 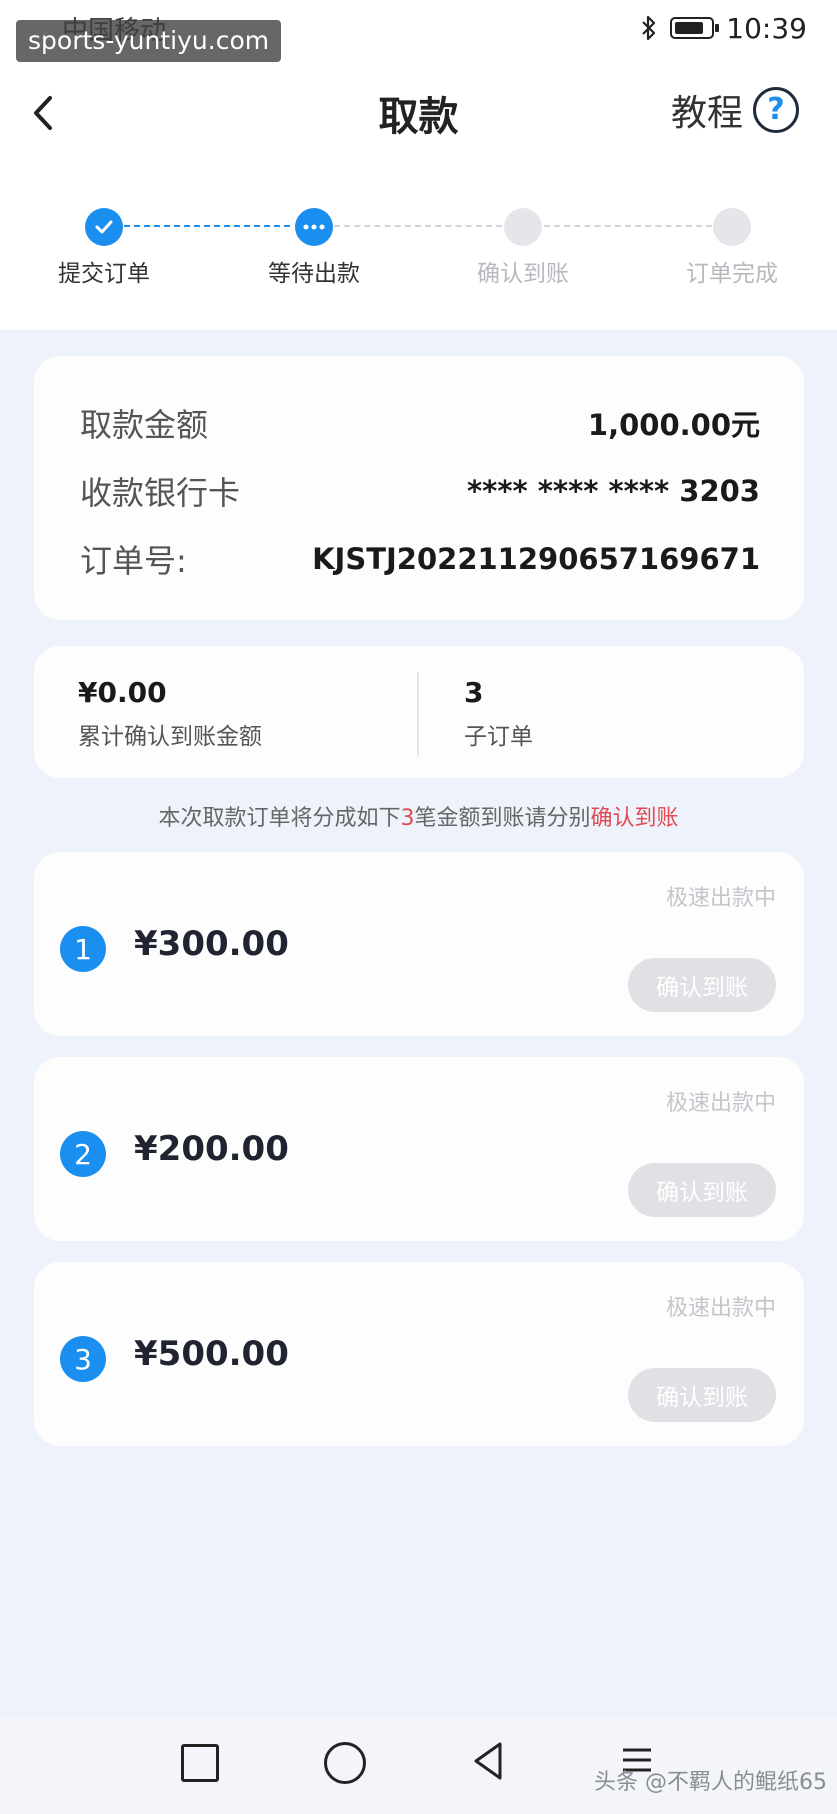 I want to click on payment-index-badge: 3, so click(x=83, y=1359).